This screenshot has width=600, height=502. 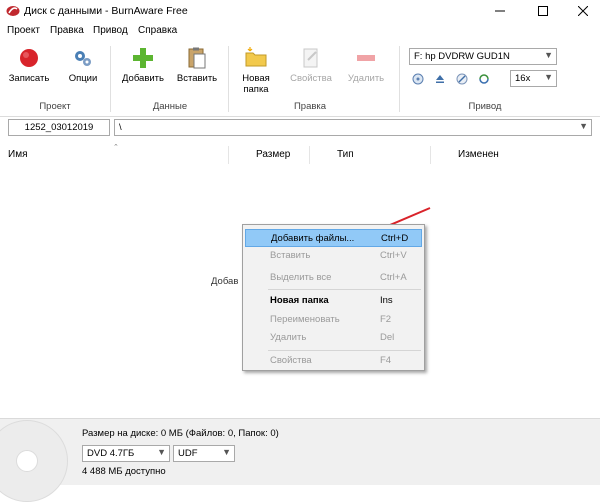 What do you see at coordinates (290, 255) in the screenshot?
I see `context-item-label: Вставить` at bounding box center [290, 255].